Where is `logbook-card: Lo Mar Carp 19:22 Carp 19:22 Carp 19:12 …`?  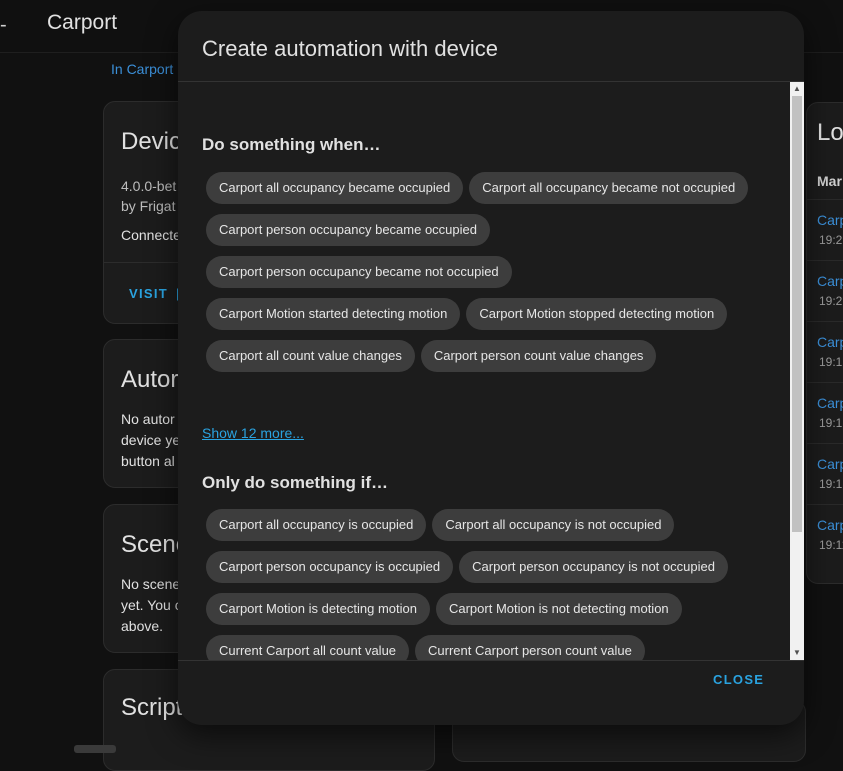 logbook-card: Lo Mar Carp 19:22 Carp 19:22 Carp 19:12 … is located at coordinates (824, 343).